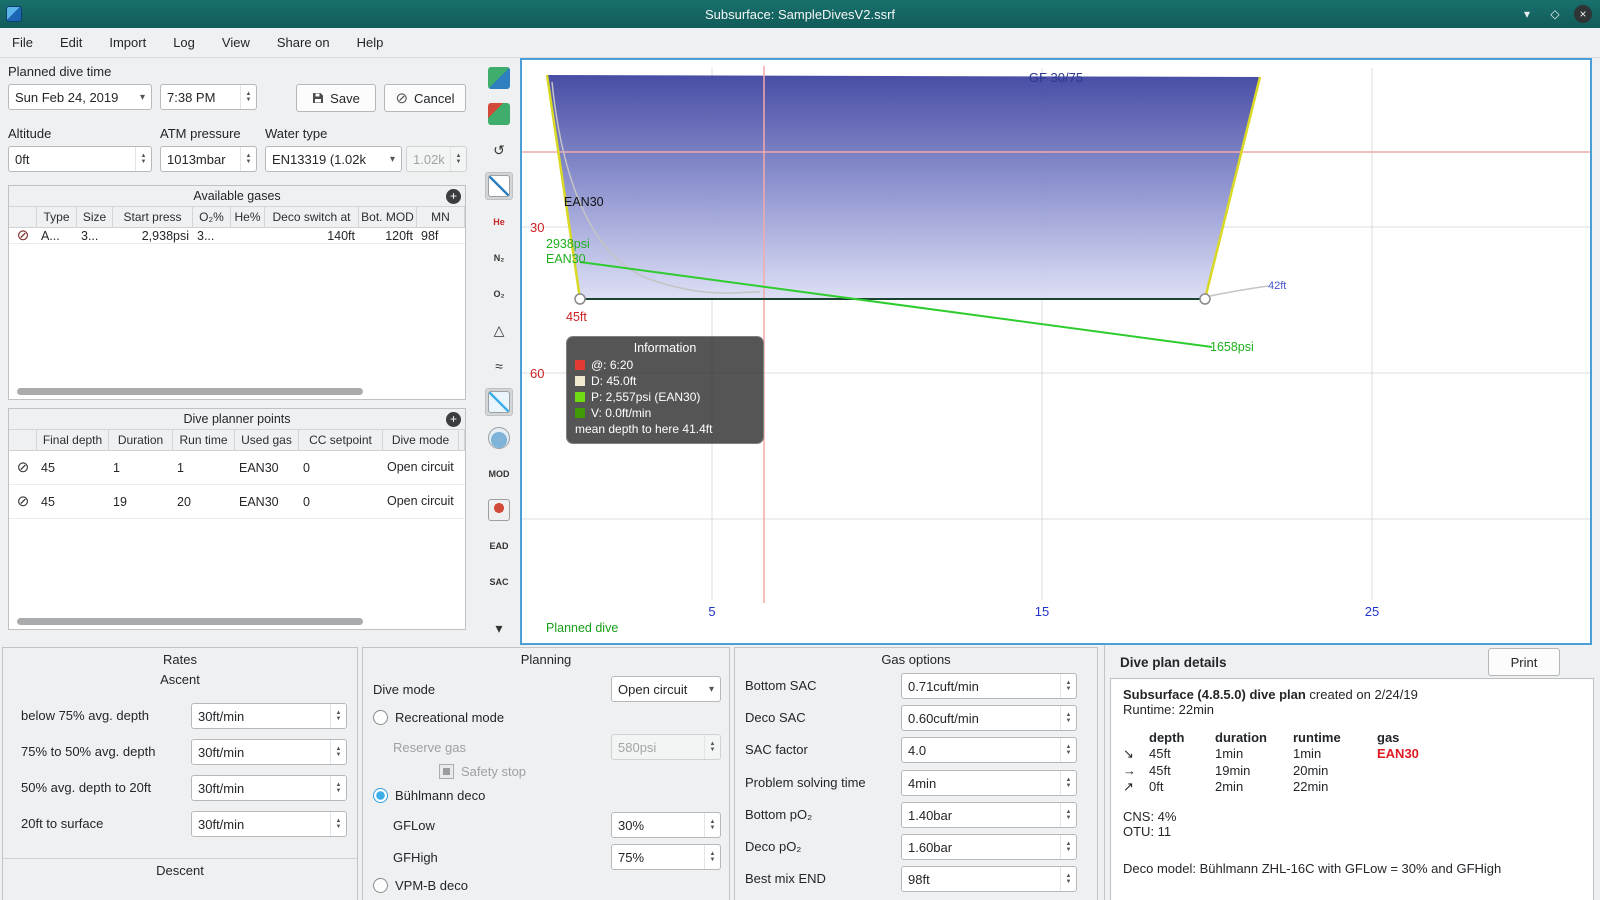 This screenshot has height=900, width=1600. What do you see at coordinates (989, 686) in the screenshot?
I see `bottom-sac-spinner: 0.71cuft/min ▲ ▼` at bounding box center [989, 686].